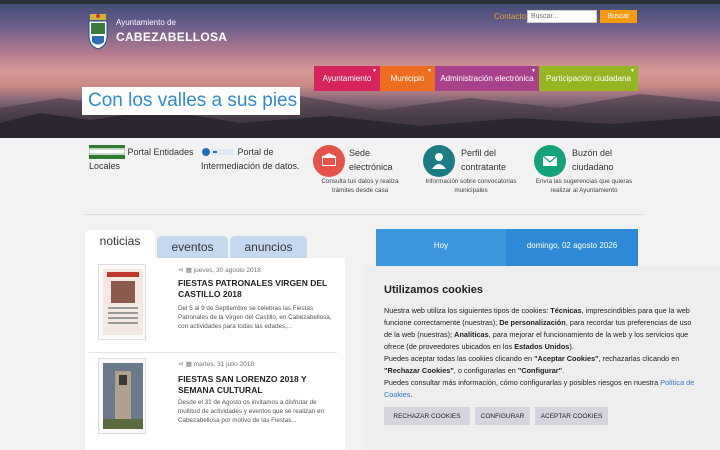 Image resolution: width=720 pixels, height=450 pixels. I want to click on nav-label: Participación ciudadana, so click(588, 78).